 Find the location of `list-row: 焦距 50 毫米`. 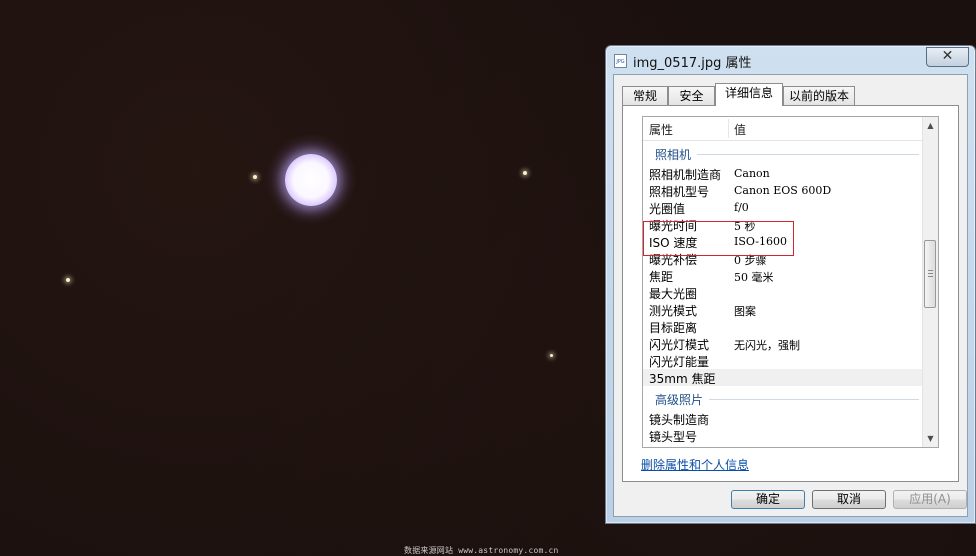

list-row: 焦距 50 毫米 is located at coordinates (783, 275).